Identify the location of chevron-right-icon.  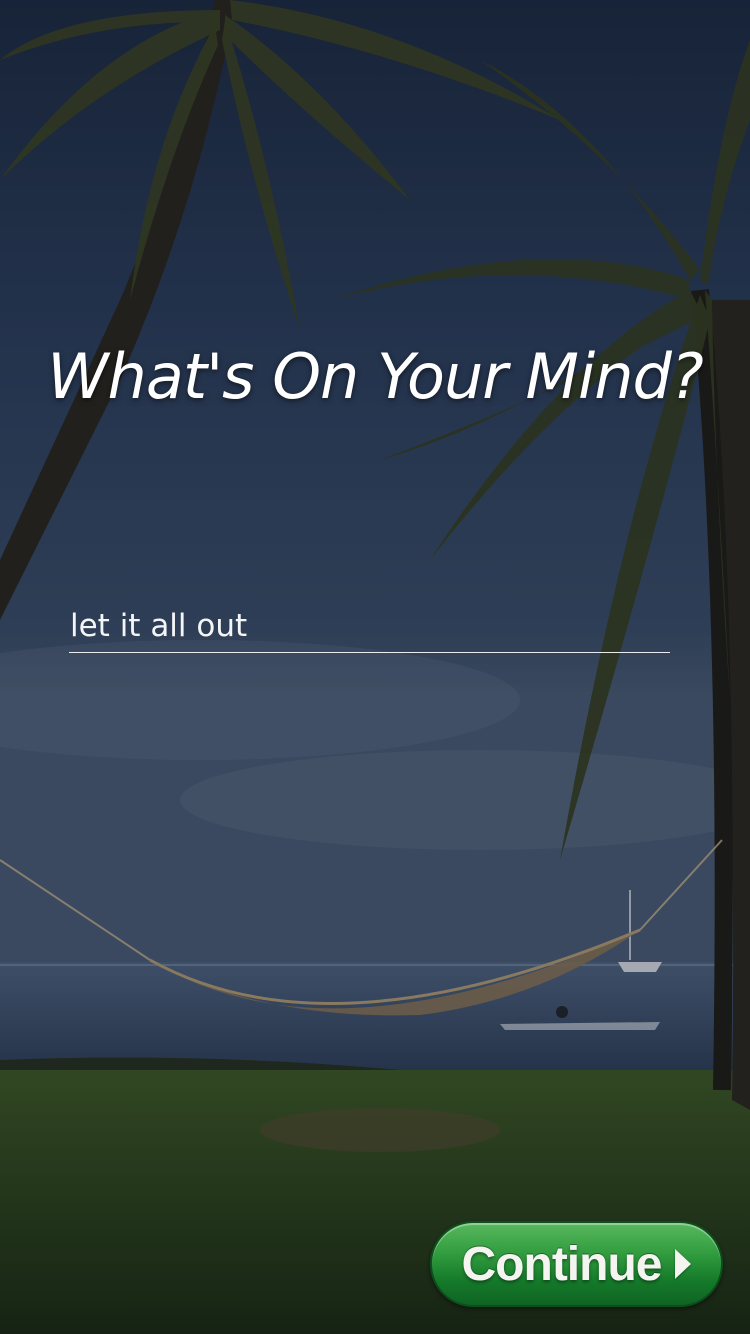
(683, 1264).